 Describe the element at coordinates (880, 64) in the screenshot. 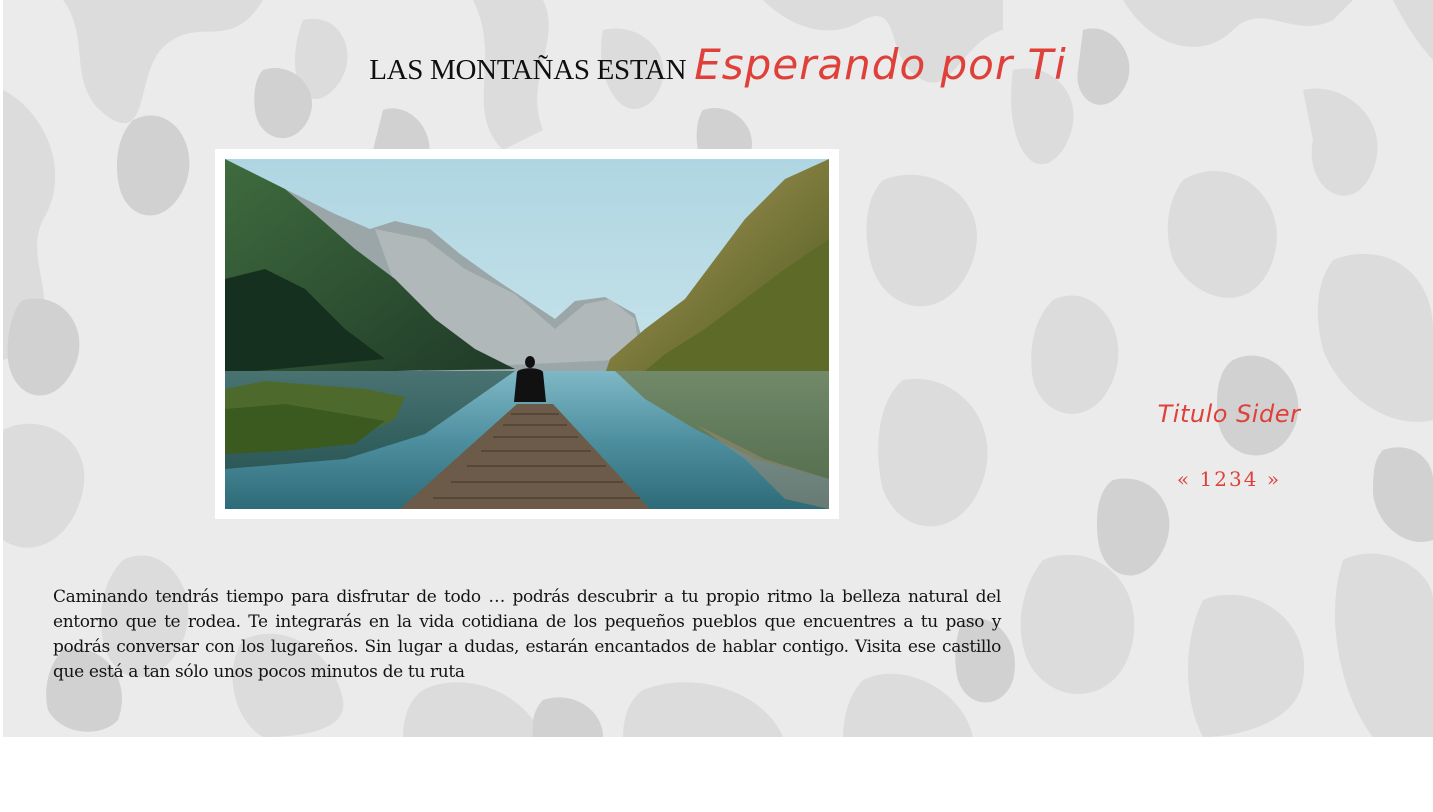

I see `page-title-script: Esperando por Ti` at that location.